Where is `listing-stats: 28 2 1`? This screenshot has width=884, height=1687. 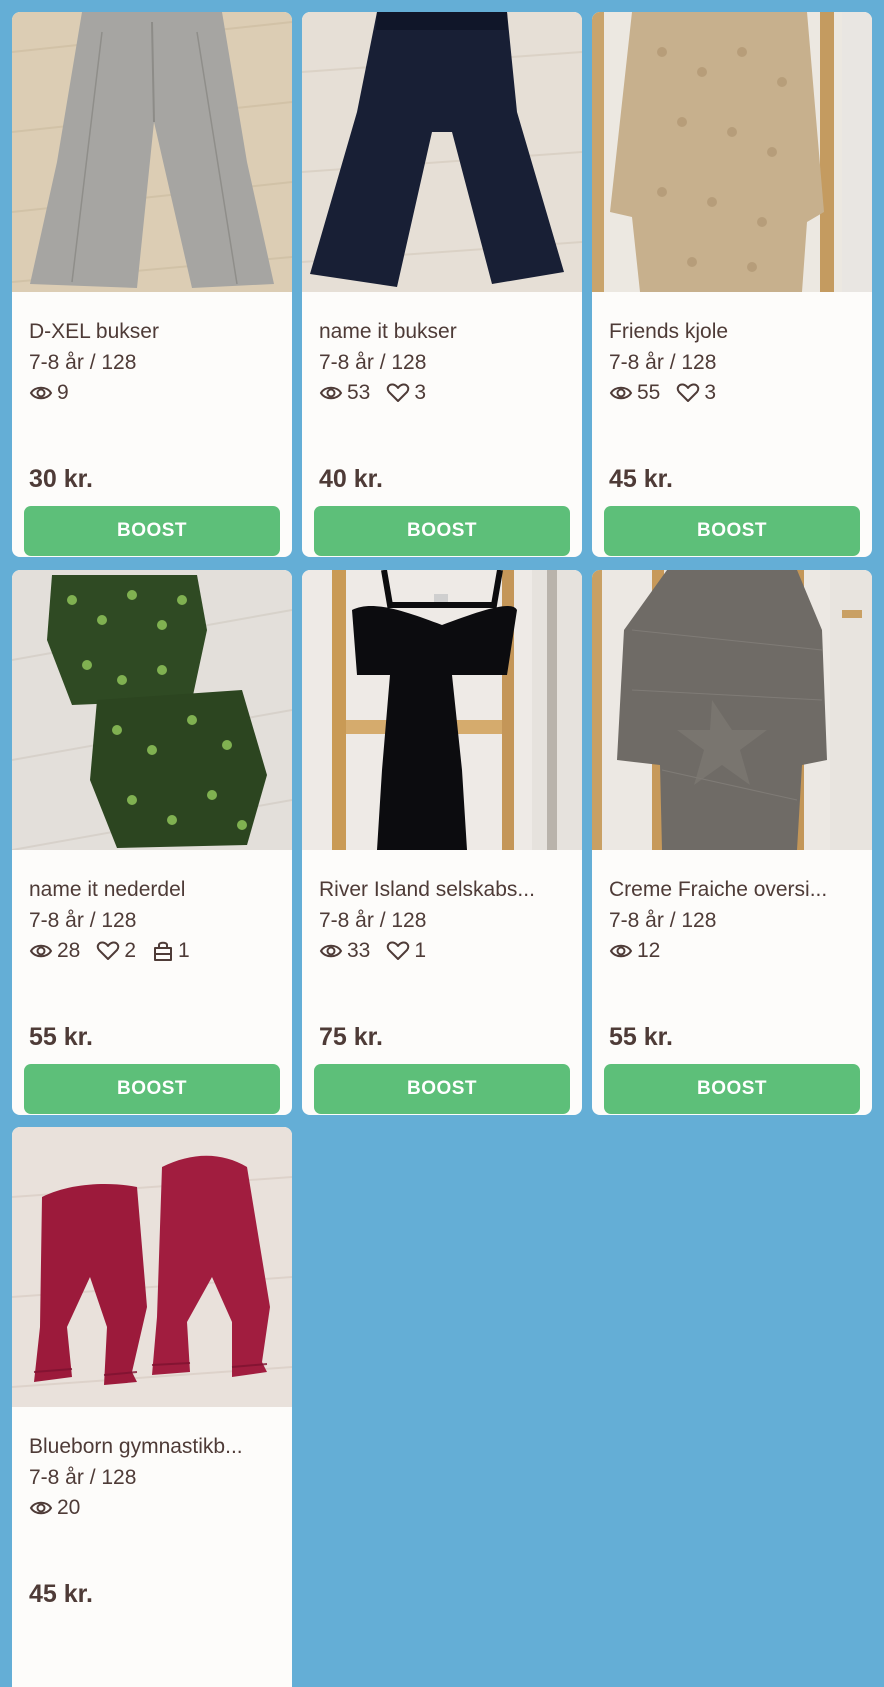
listing-stats: 28 2 1 is located at coordinates (154, 951).